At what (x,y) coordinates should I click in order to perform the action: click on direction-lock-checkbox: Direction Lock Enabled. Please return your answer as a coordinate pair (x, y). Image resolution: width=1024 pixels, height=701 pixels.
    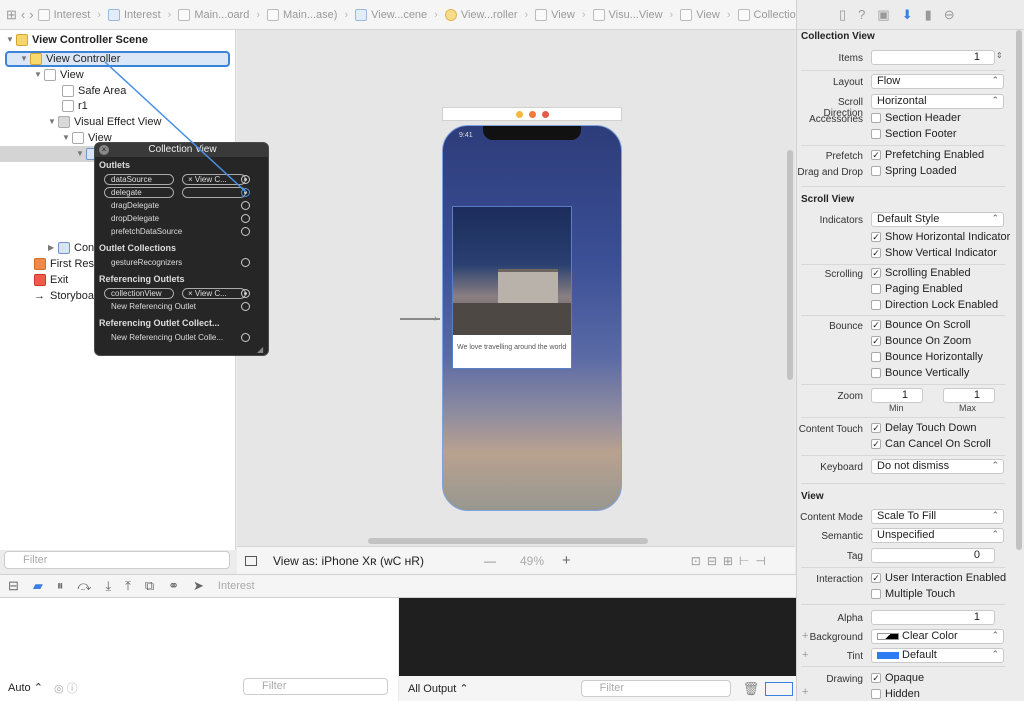
    Looking at the image, I should click on (934, 305).